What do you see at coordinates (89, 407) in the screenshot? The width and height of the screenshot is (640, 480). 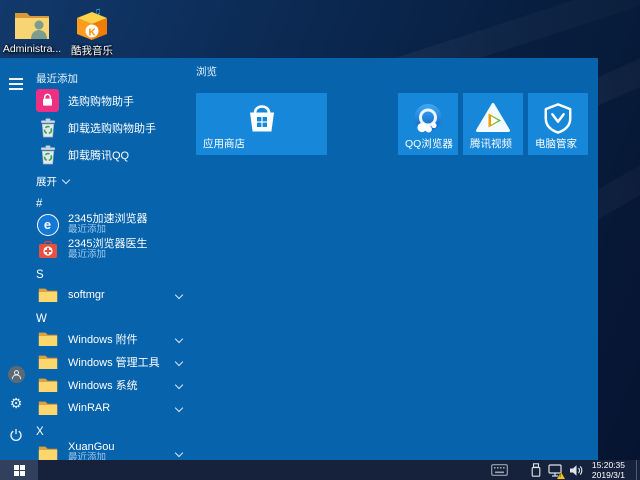 I see `folder-item-label: WinRAR` at bounding box center [89, 407].